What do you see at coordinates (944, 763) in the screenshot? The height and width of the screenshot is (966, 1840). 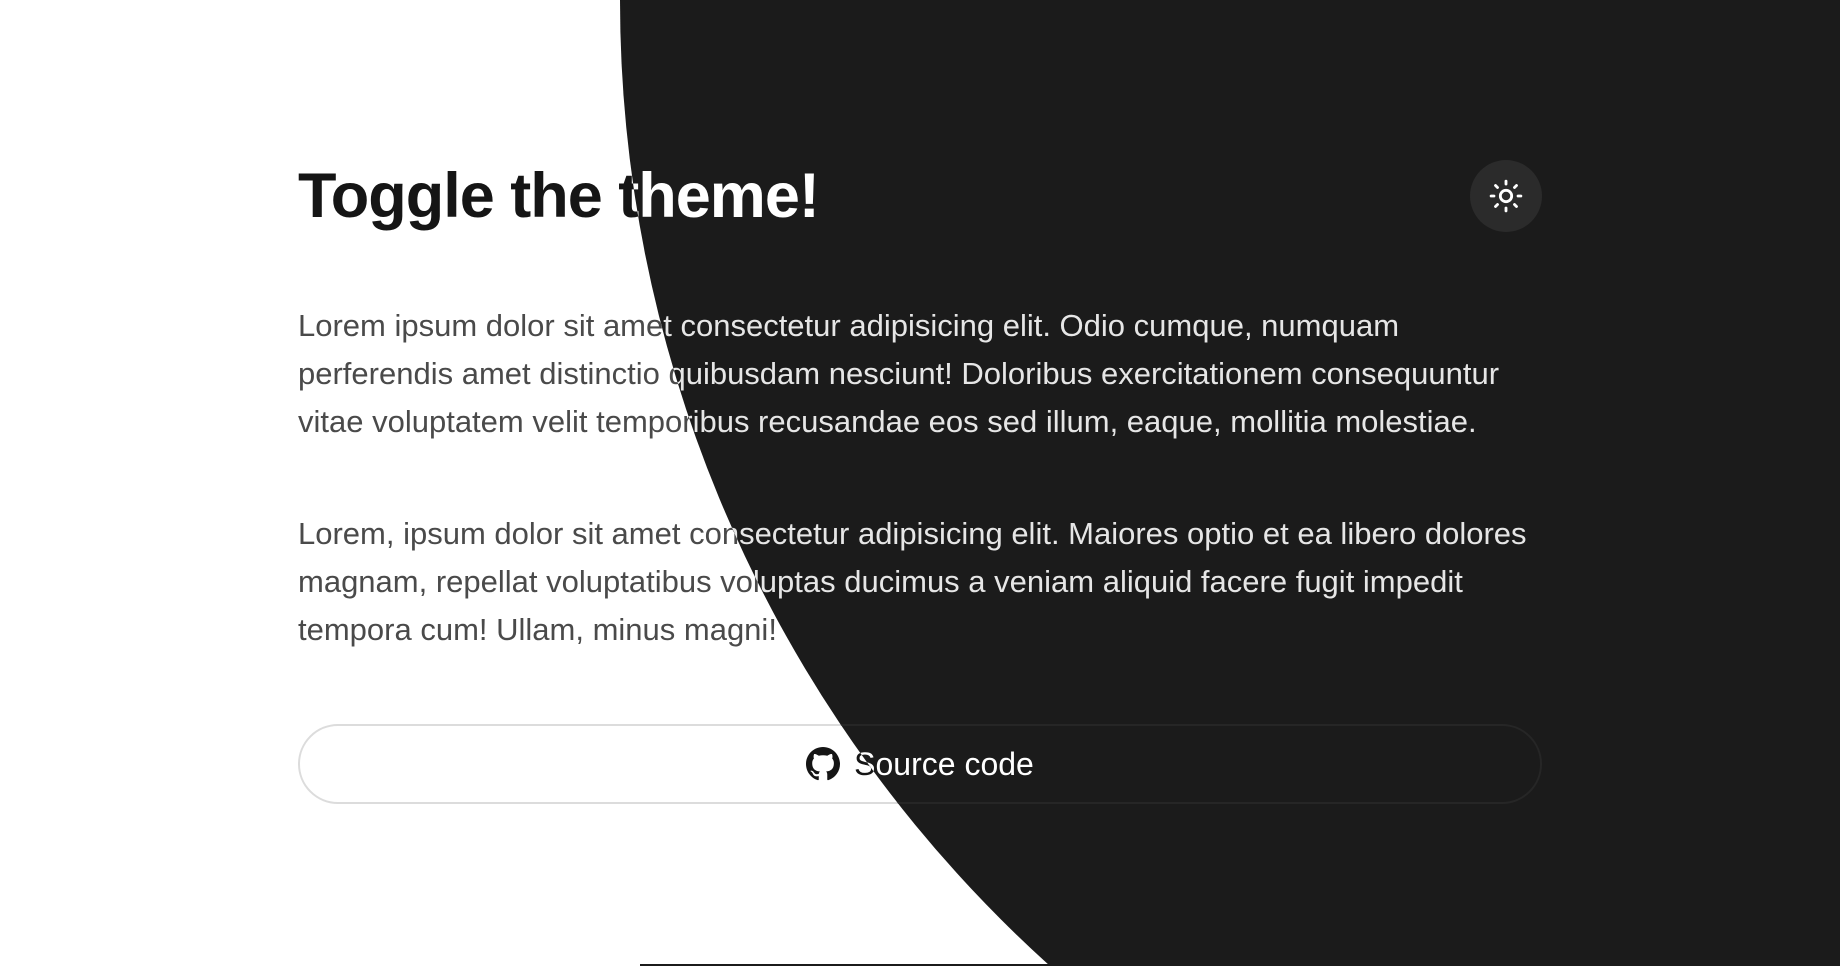 I see `source-code-label-dark: Source code` at bounding box center [944, 763].